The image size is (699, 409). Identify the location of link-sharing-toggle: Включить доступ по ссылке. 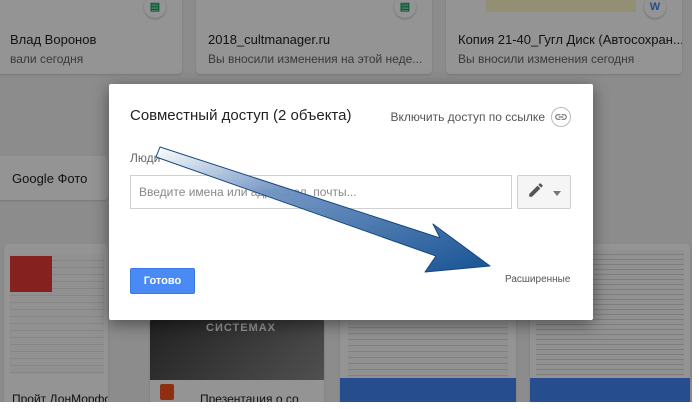
(480, 117).